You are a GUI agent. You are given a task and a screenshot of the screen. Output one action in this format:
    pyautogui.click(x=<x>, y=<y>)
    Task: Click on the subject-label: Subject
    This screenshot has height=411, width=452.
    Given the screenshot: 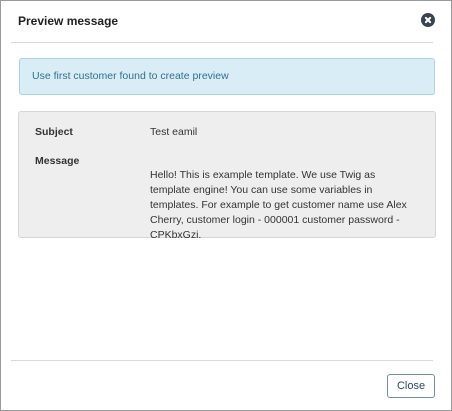 What is the action you would take?
    pyautogui.click(x=54, y=132)
    